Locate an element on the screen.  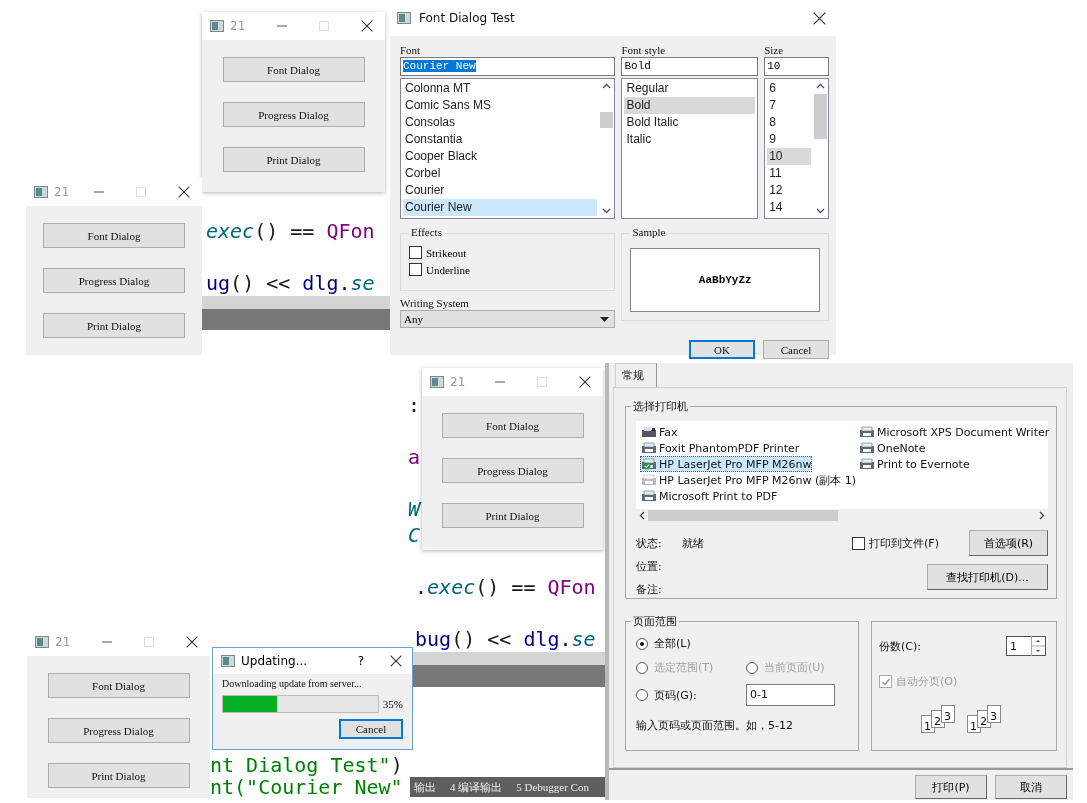
list-item: 11 is located at coordinates (789, 173).